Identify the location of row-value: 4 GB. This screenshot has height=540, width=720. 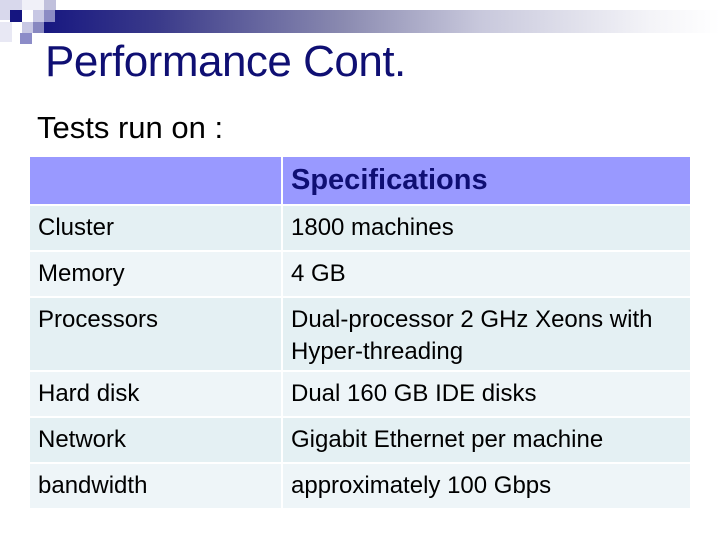
(486, 274).